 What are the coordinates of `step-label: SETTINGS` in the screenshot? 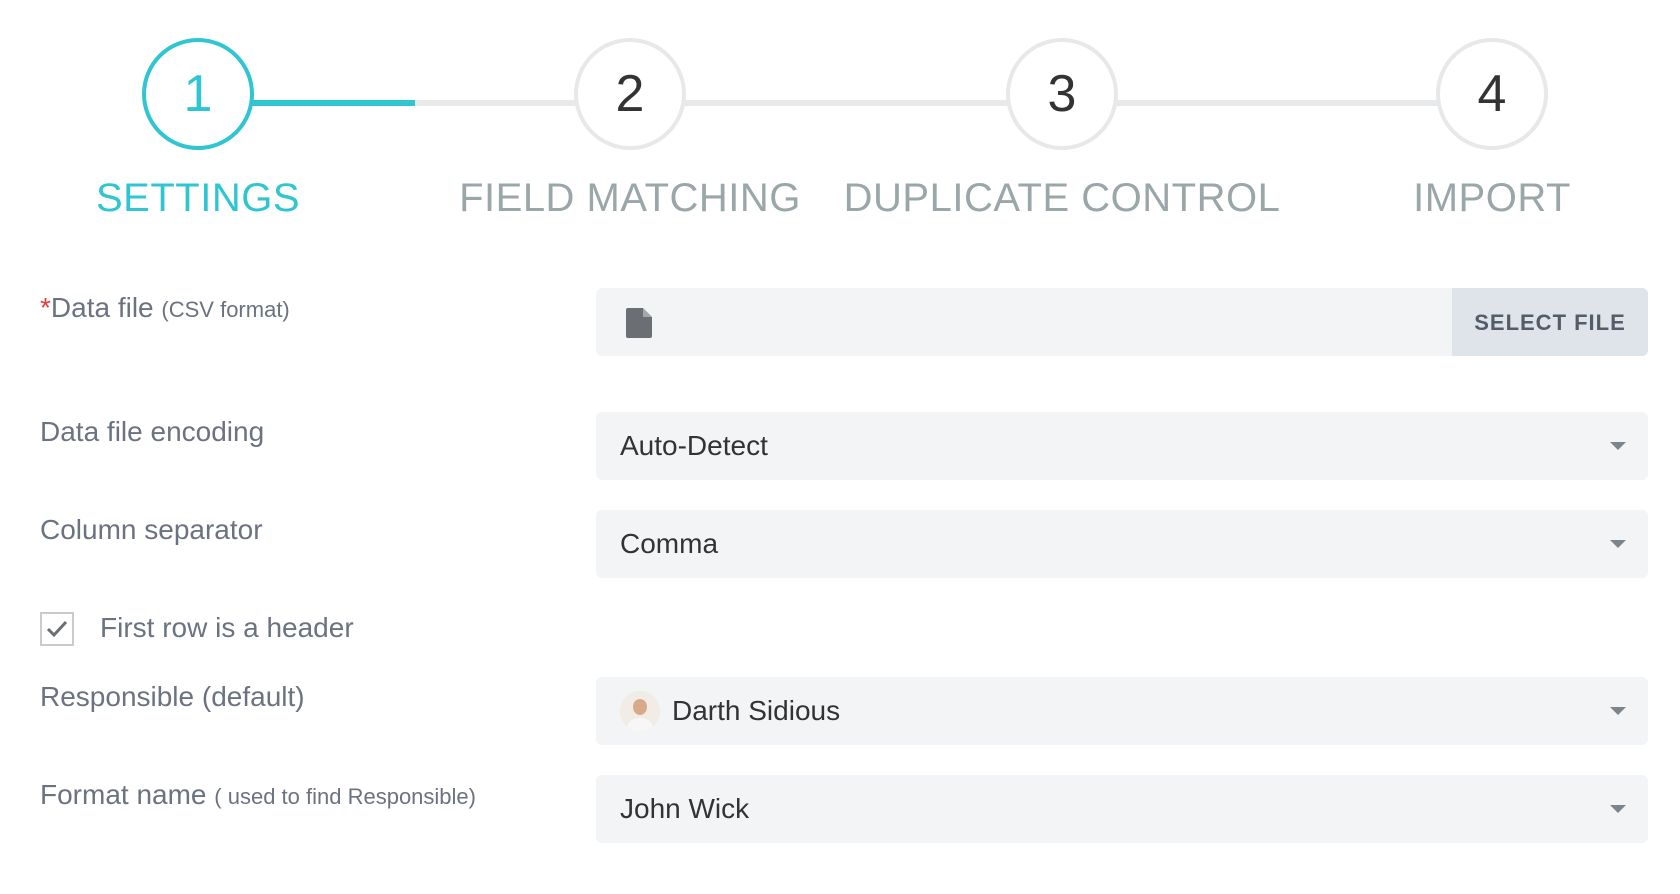 It's located at (198, 198).